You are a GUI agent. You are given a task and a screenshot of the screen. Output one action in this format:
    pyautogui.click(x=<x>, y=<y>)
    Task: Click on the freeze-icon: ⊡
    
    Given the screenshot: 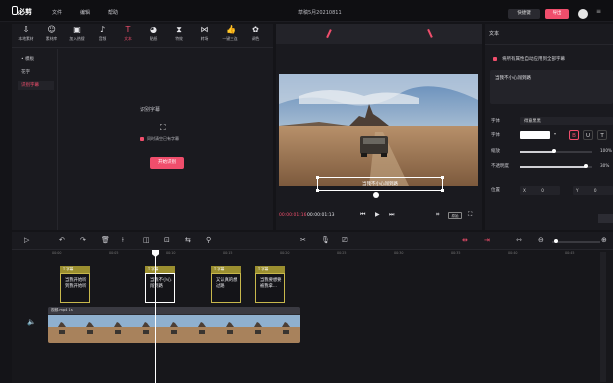 What is the action you would take?
    pyautogui.click(x=167, y=240)
    